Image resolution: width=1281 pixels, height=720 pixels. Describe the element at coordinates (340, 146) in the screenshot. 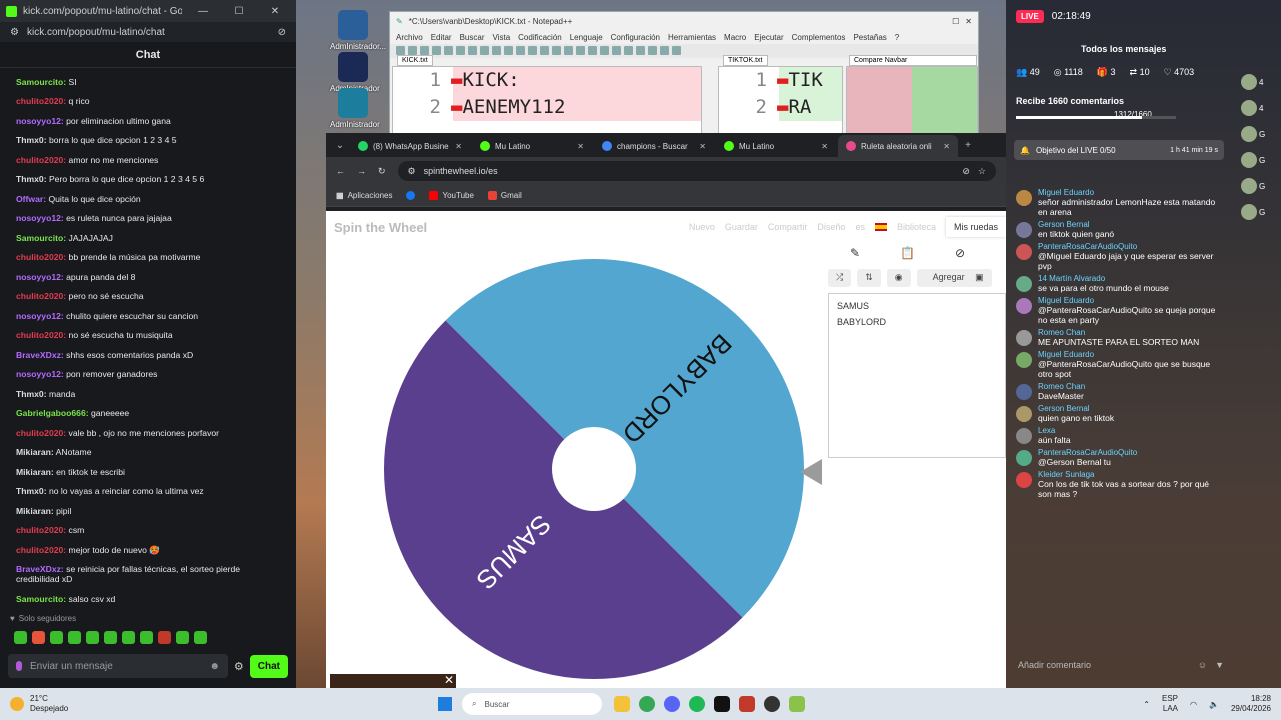

I see `tab-search-icon: ⌄` at that location.